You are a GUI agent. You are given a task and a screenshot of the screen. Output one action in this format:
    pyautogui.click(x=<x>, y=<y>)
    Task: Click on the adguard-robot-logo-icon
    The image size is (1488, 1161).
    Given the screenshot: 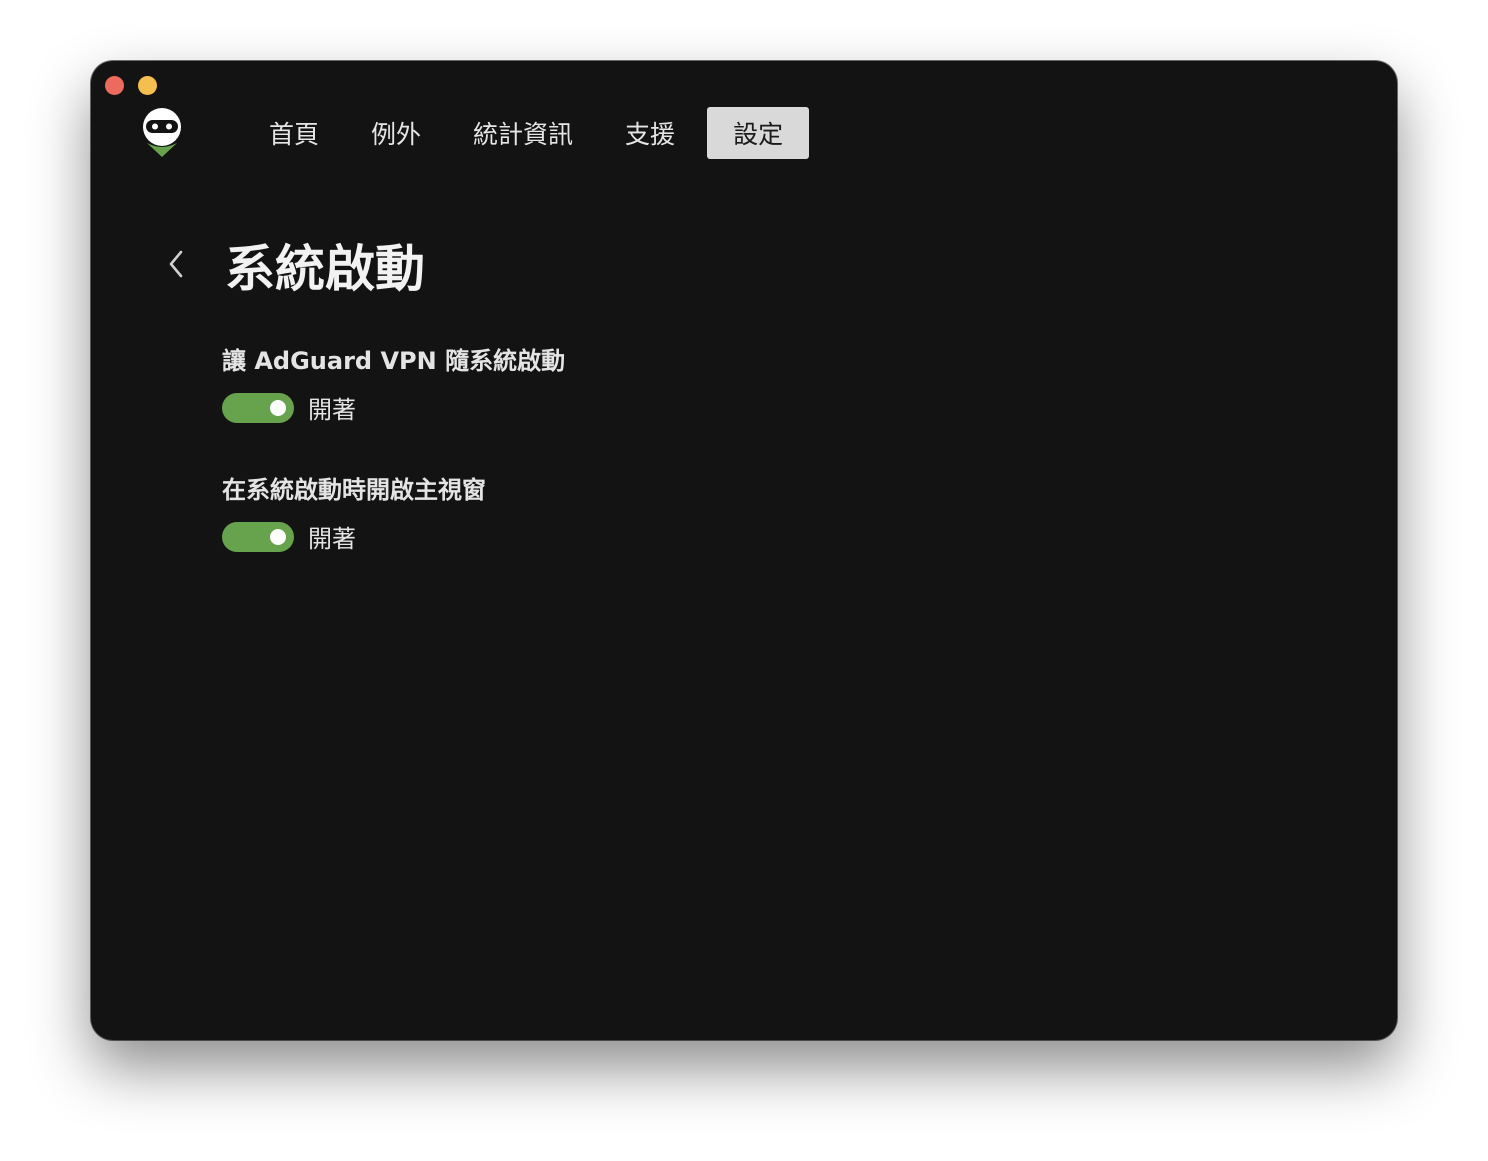 What is the action you would take?
    pyautogui.click(x=162, y=133)
    